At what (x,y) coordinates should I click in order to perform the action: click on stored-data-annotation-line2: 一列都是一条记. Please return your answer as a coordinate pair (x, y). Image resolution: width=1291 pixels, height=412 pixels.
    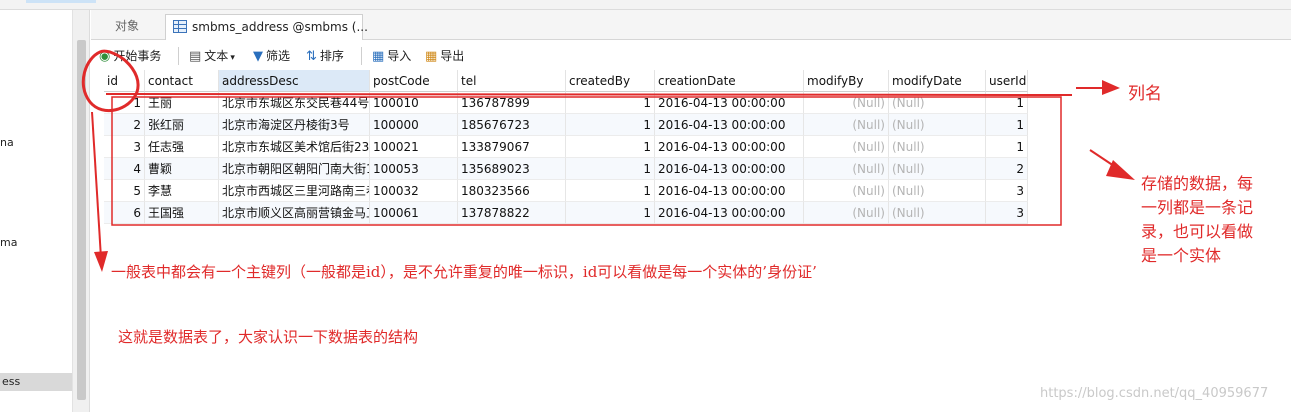
    Looking at the image, I should click on (1197, 207).